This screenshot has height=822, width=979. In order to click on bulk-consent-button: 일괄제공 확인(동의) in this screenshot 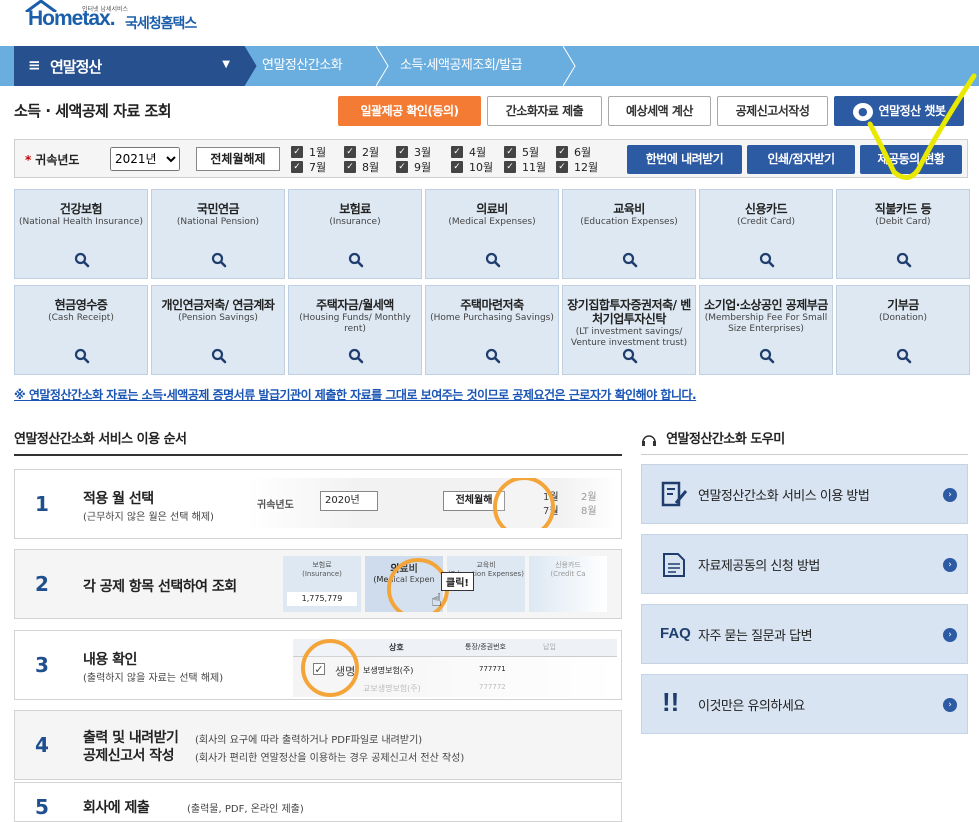, I will do `click(409, 111)`.